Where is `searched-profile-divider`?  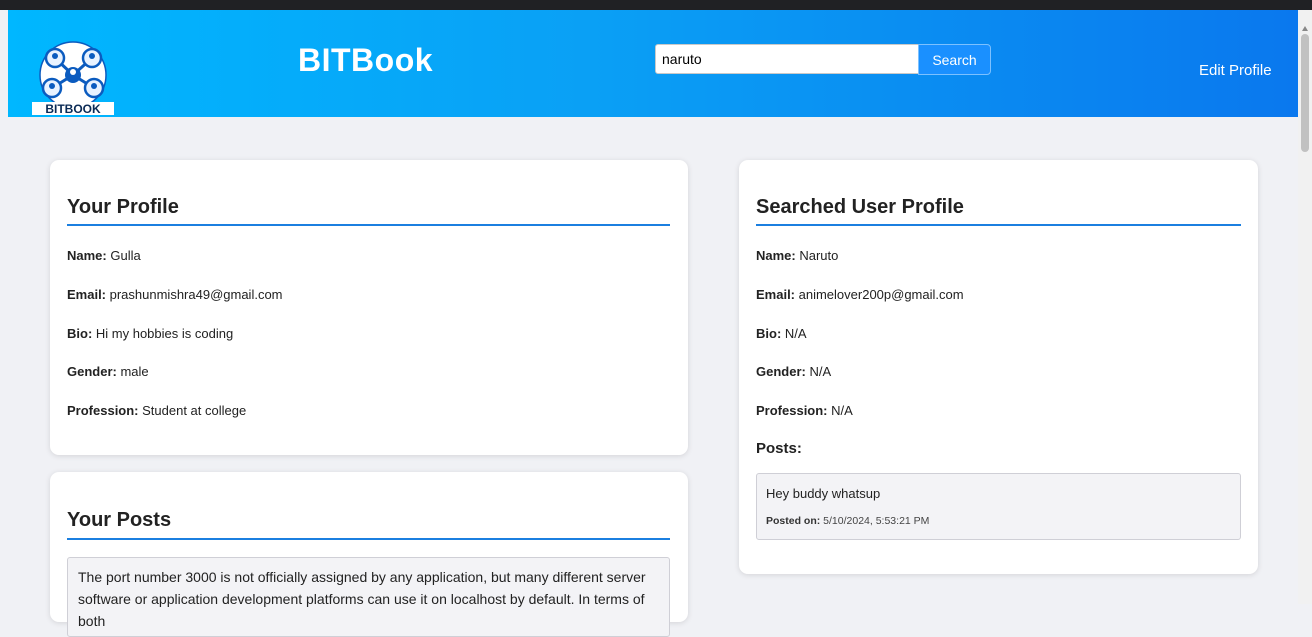 searched-profile-divider is located at coordinates (998, 225).